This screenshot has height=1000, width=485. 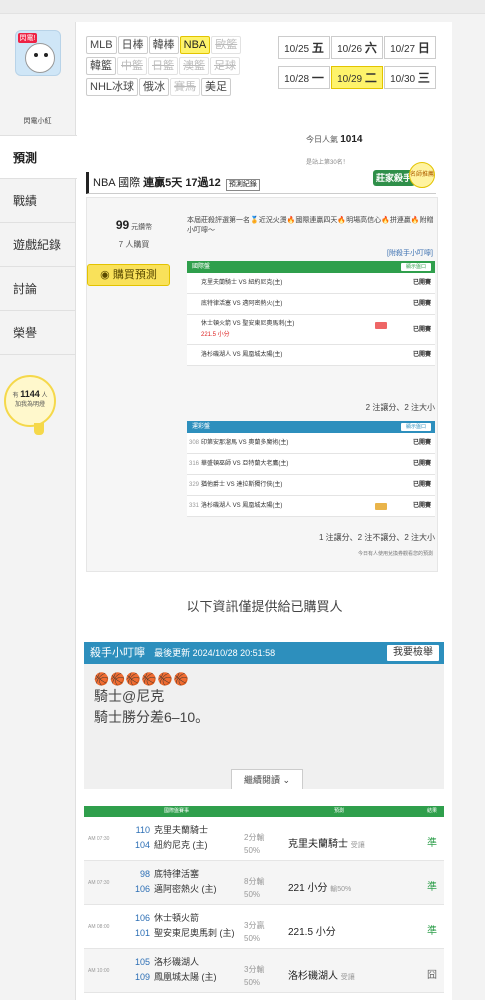 I want to click on result-score-home: 101, so click(x=142, y=933).